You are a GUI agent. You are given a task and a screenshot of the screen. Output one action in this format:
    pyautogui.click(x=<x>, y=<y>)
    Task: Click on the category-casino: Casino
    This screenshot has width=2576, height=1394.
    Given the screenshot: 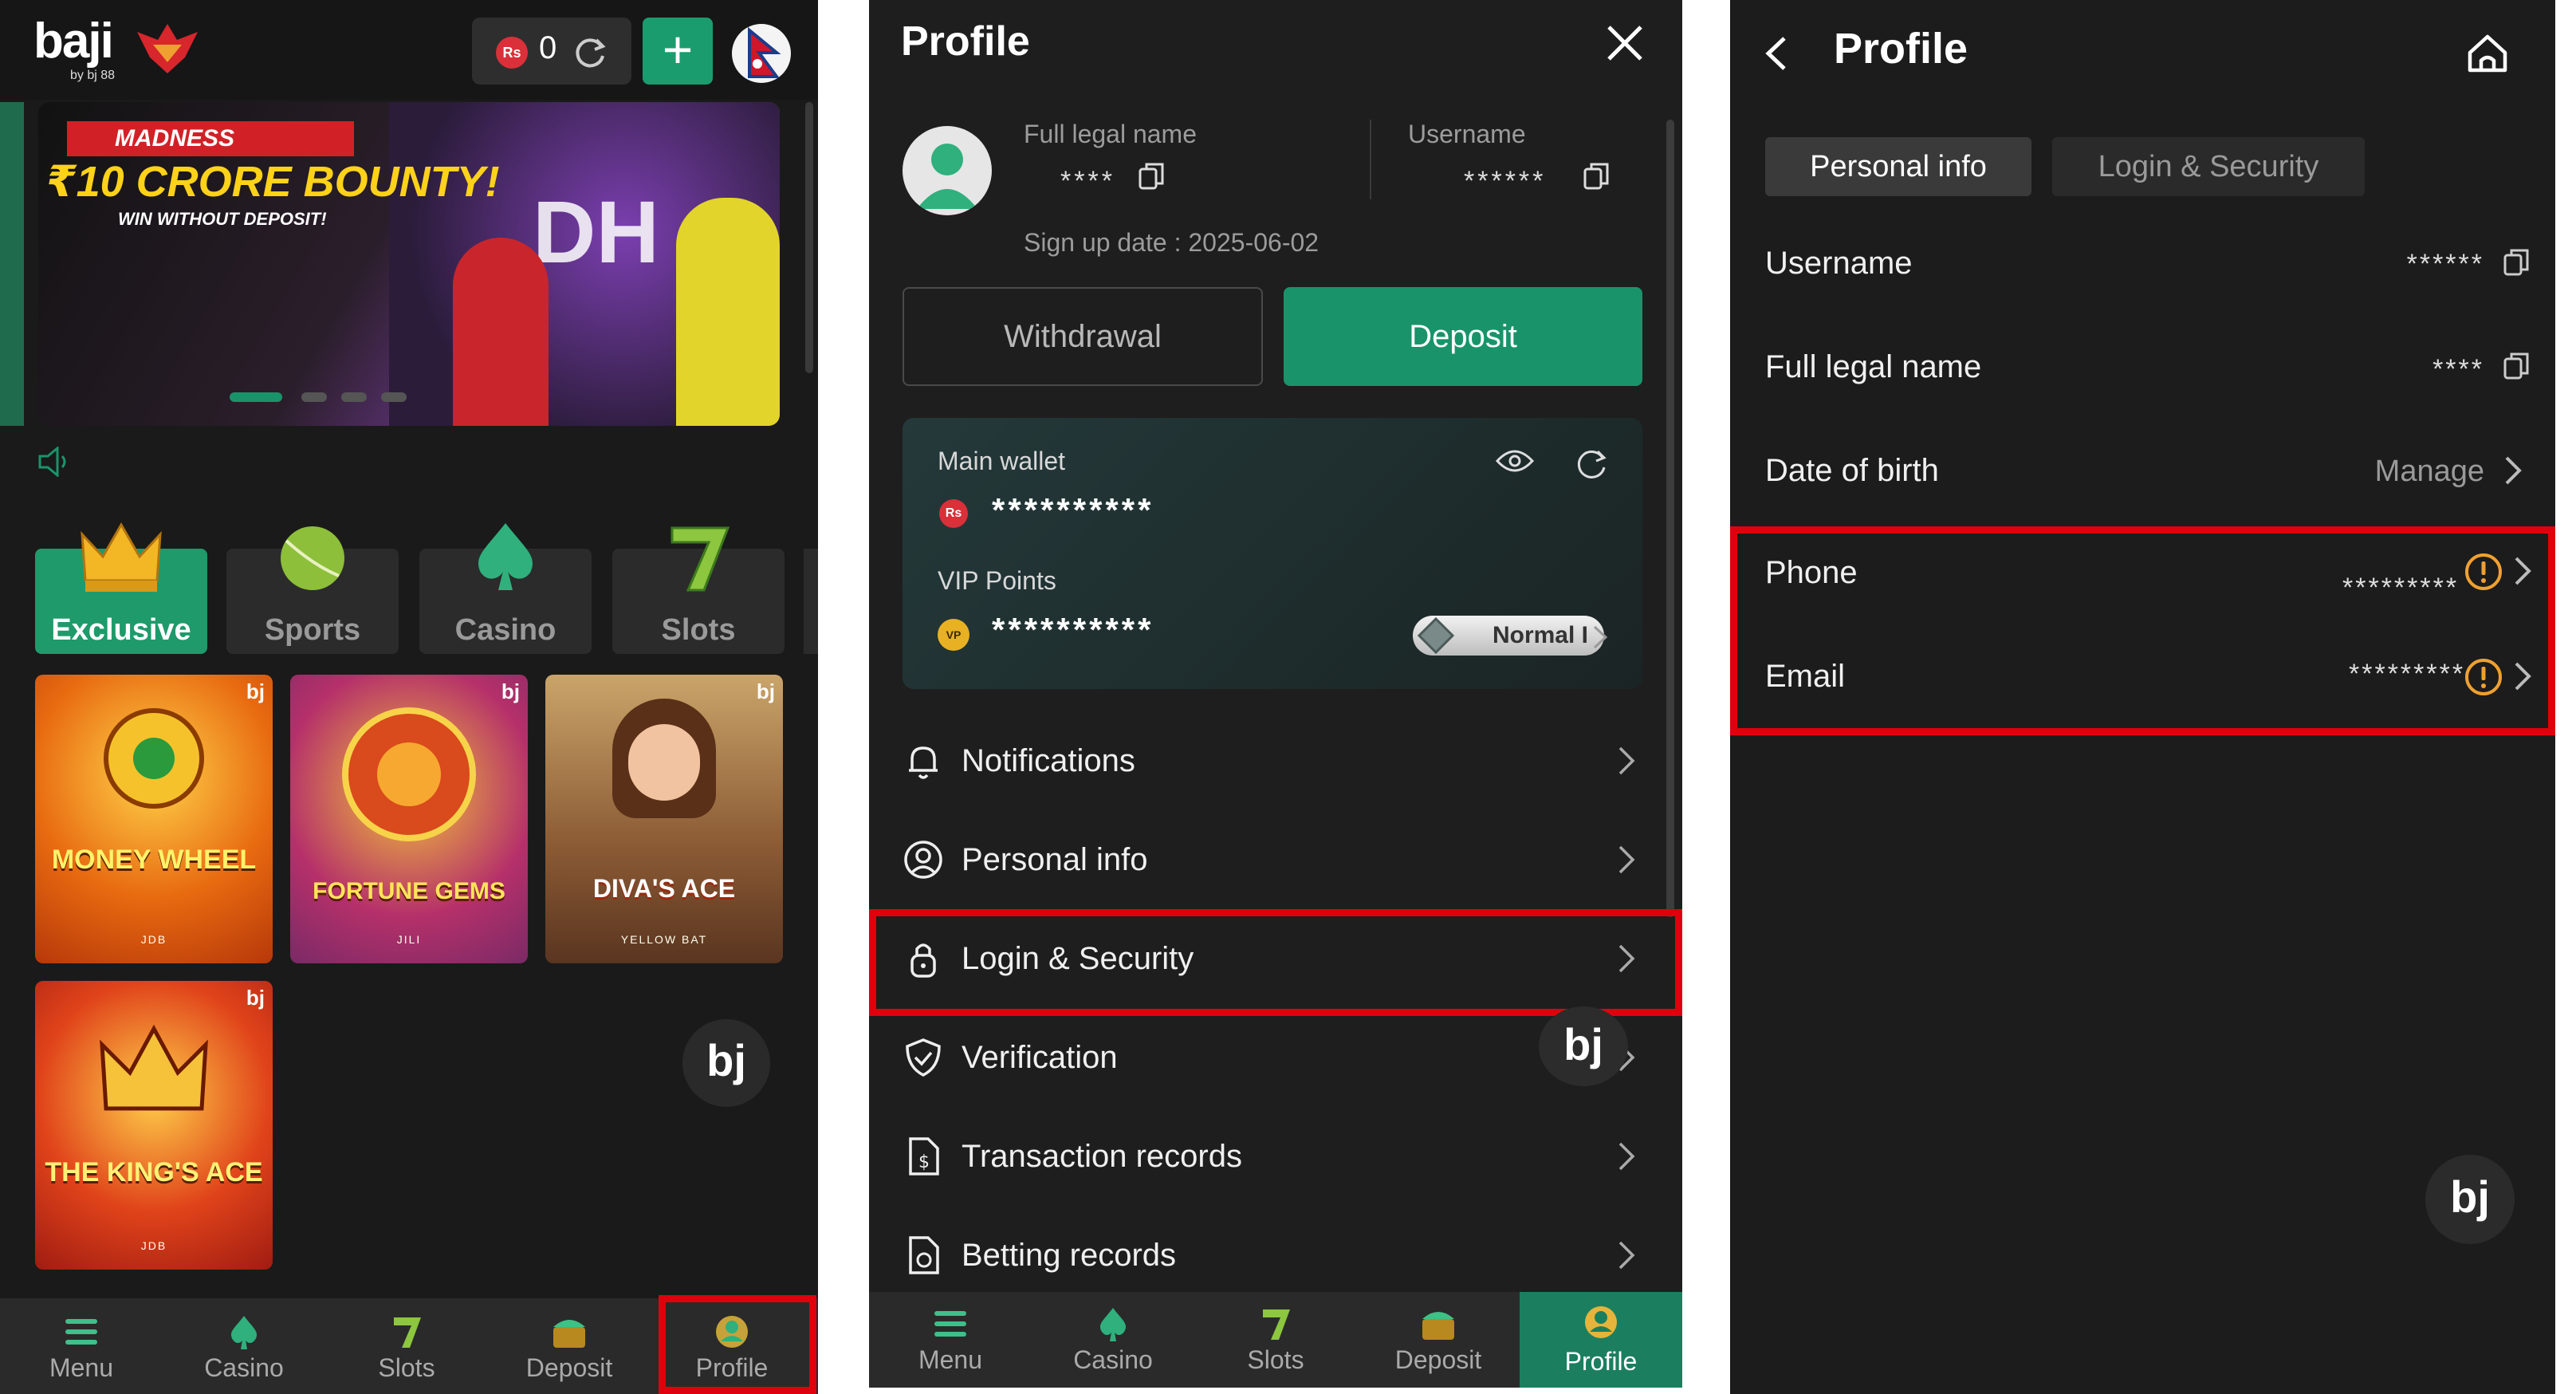 What is the action you would take?
    pyautogui.click(x=506, y=588)
    